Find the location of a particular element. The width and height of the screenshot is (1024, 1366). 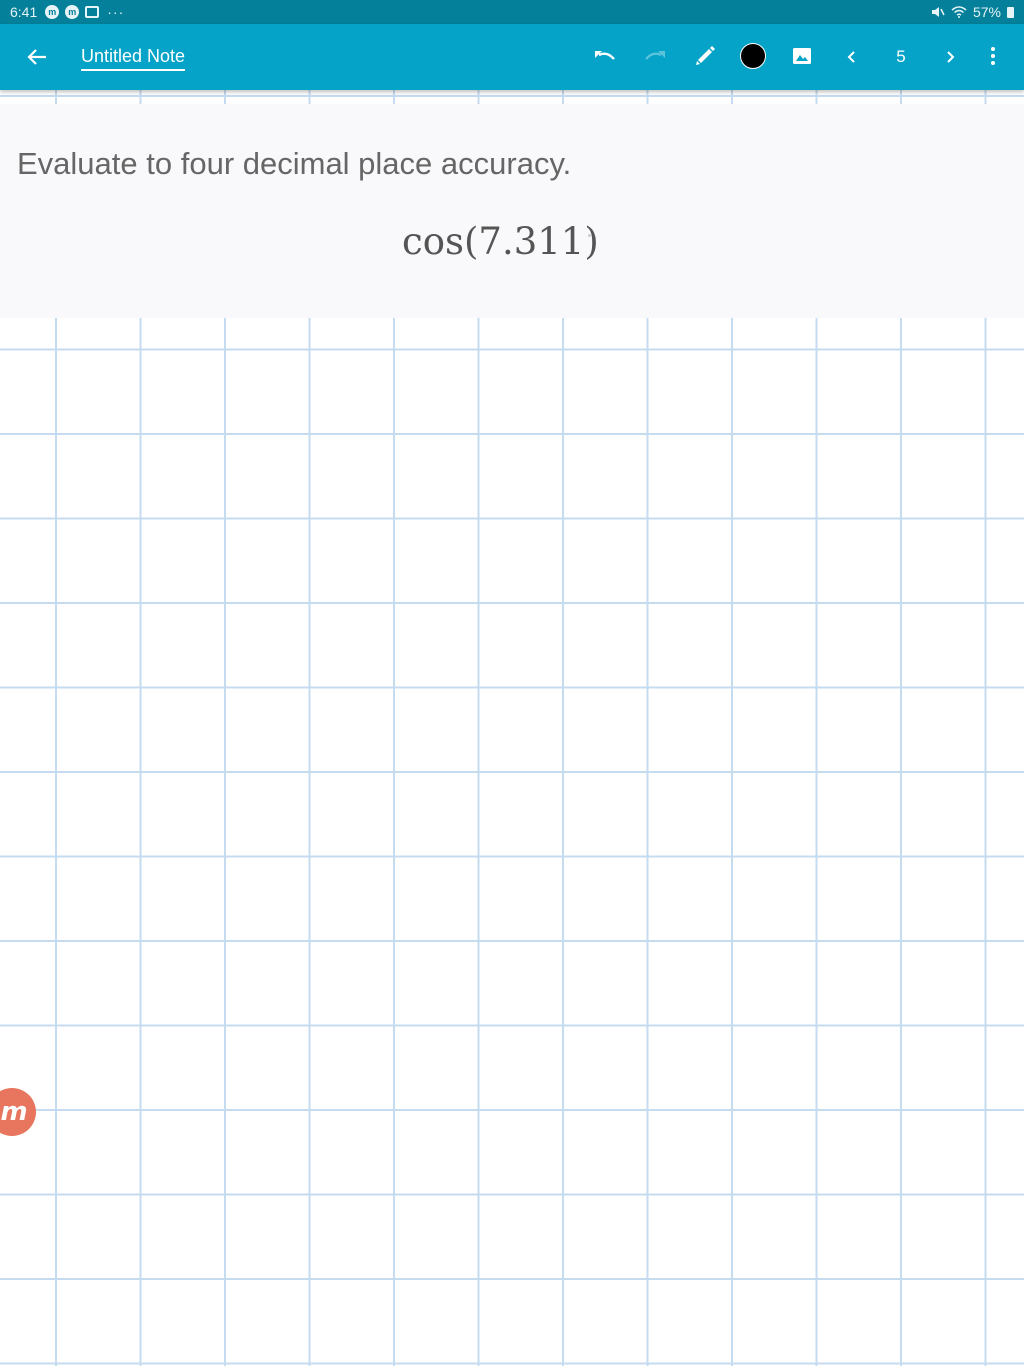

ink-color-button is located at coordinates (753, 56).